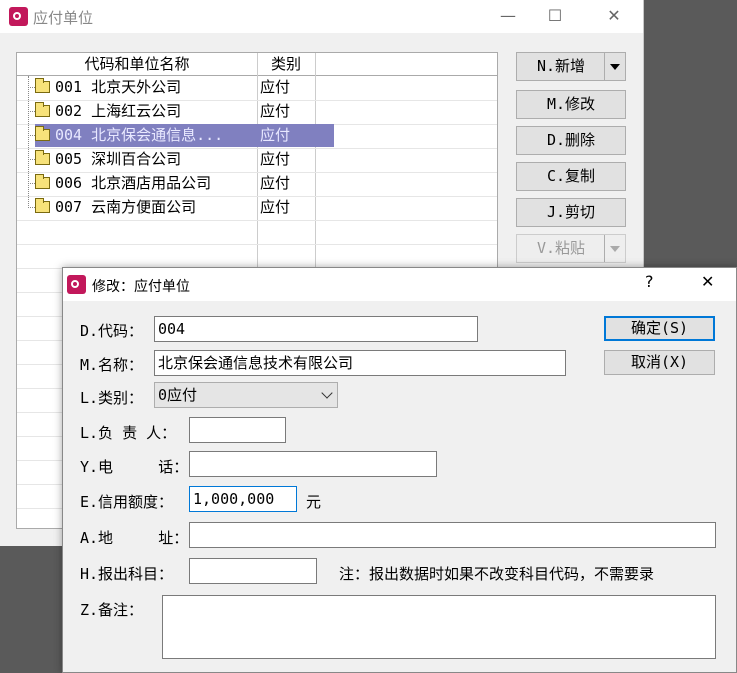 The height and width of the screenshot is (673, 737). Describe the element at coordinates (253, 571) in the screenshot. I see `subject-field` at that location.